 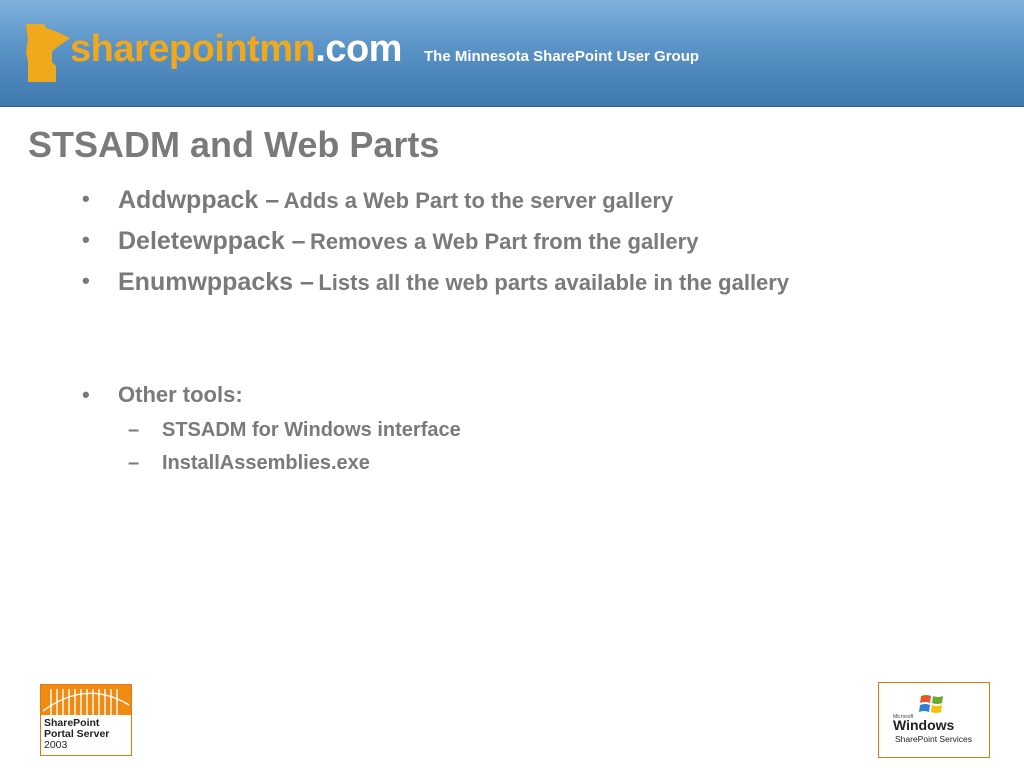 What do you see at coordinates (504, 241) in the screenshot?
I see `bullet-description: Removes a Web Part from the gallery` at bounding box center [504, 241].